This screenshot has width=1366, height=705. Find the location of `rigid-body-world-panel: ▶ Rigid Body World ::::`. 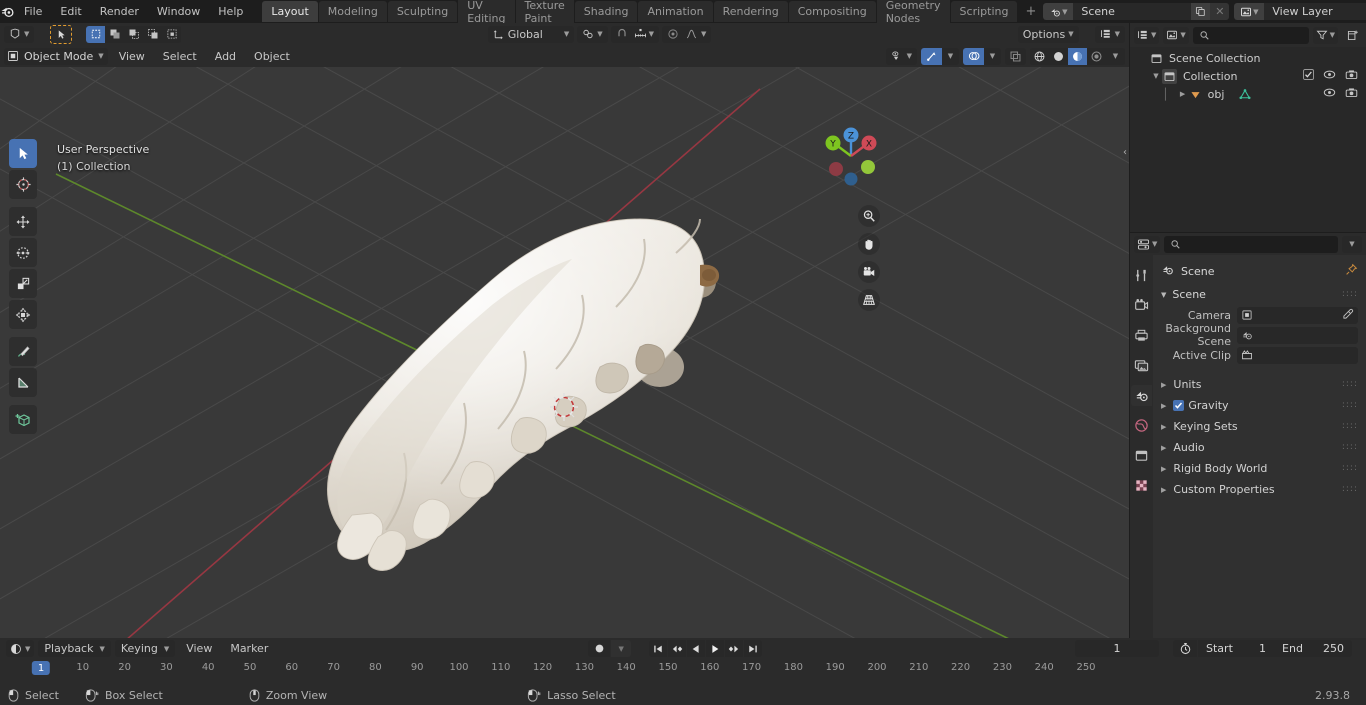

rigid-body-world-panel: ▶ Rigid Body World :::: is located at coordinates (1259, 468).